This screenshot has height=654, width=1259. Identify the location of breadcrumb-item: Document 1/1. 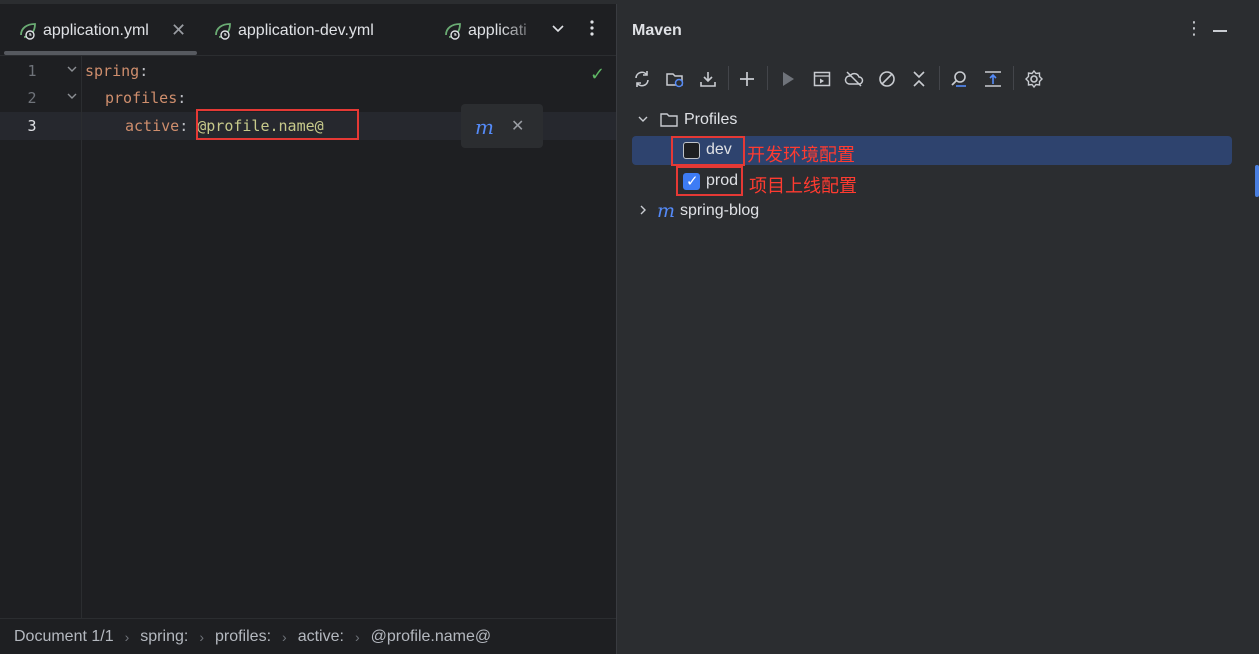
(64, 637).